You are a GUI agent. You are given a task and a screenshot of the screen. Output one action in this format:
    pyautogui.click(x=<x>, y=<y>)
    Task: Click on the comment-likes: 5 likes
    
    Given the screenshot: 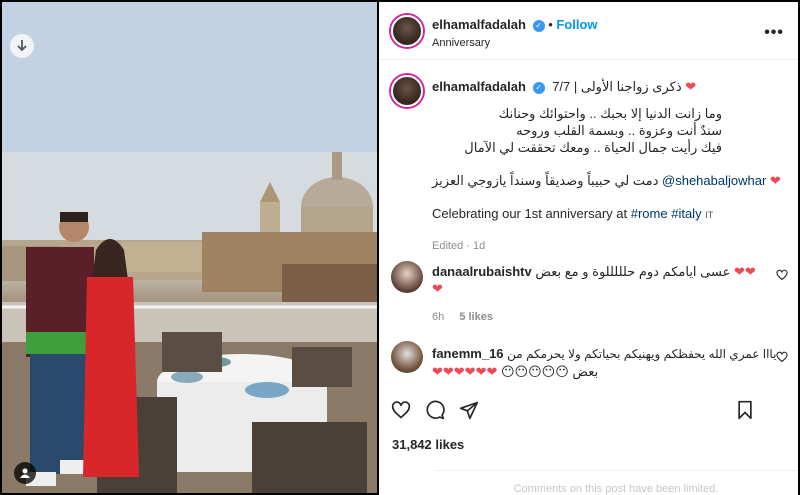 What is the action you would take?
    pyautogui.click(x=476, y=317)
    